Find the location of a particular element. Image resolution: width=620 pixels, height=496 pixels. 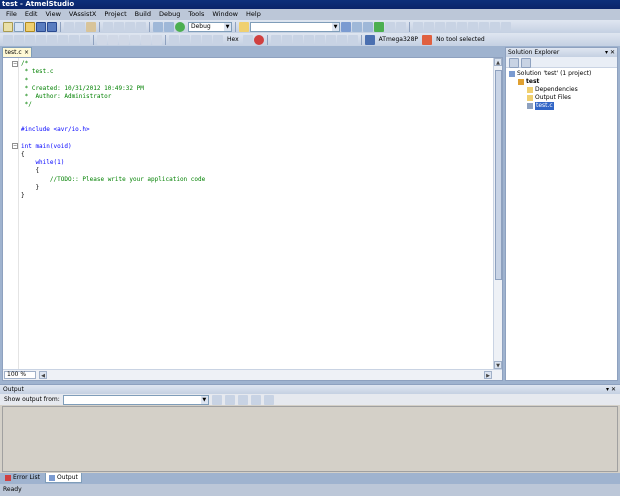

copy-icon is located at coordinates (80, 26).